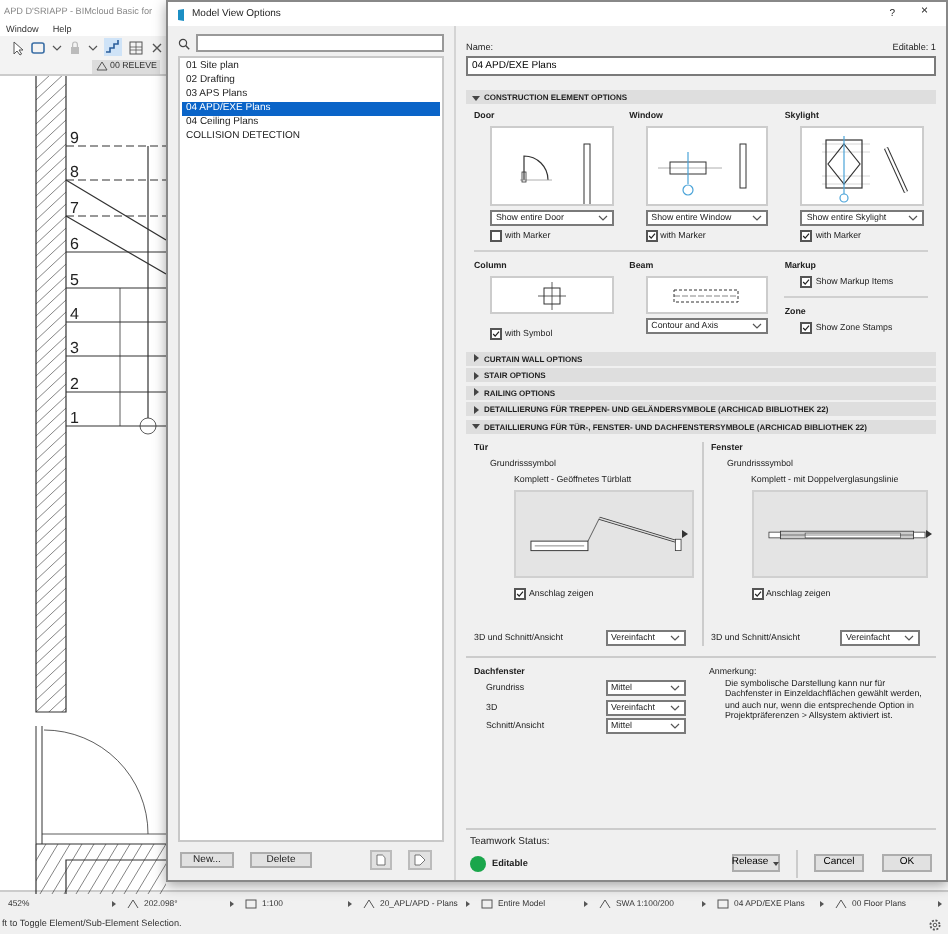 The image size is (948, 934). What do you see at coordinates (157, 47) in the screenshot?
I see `cross-icon` at bounding box center [157, 47].